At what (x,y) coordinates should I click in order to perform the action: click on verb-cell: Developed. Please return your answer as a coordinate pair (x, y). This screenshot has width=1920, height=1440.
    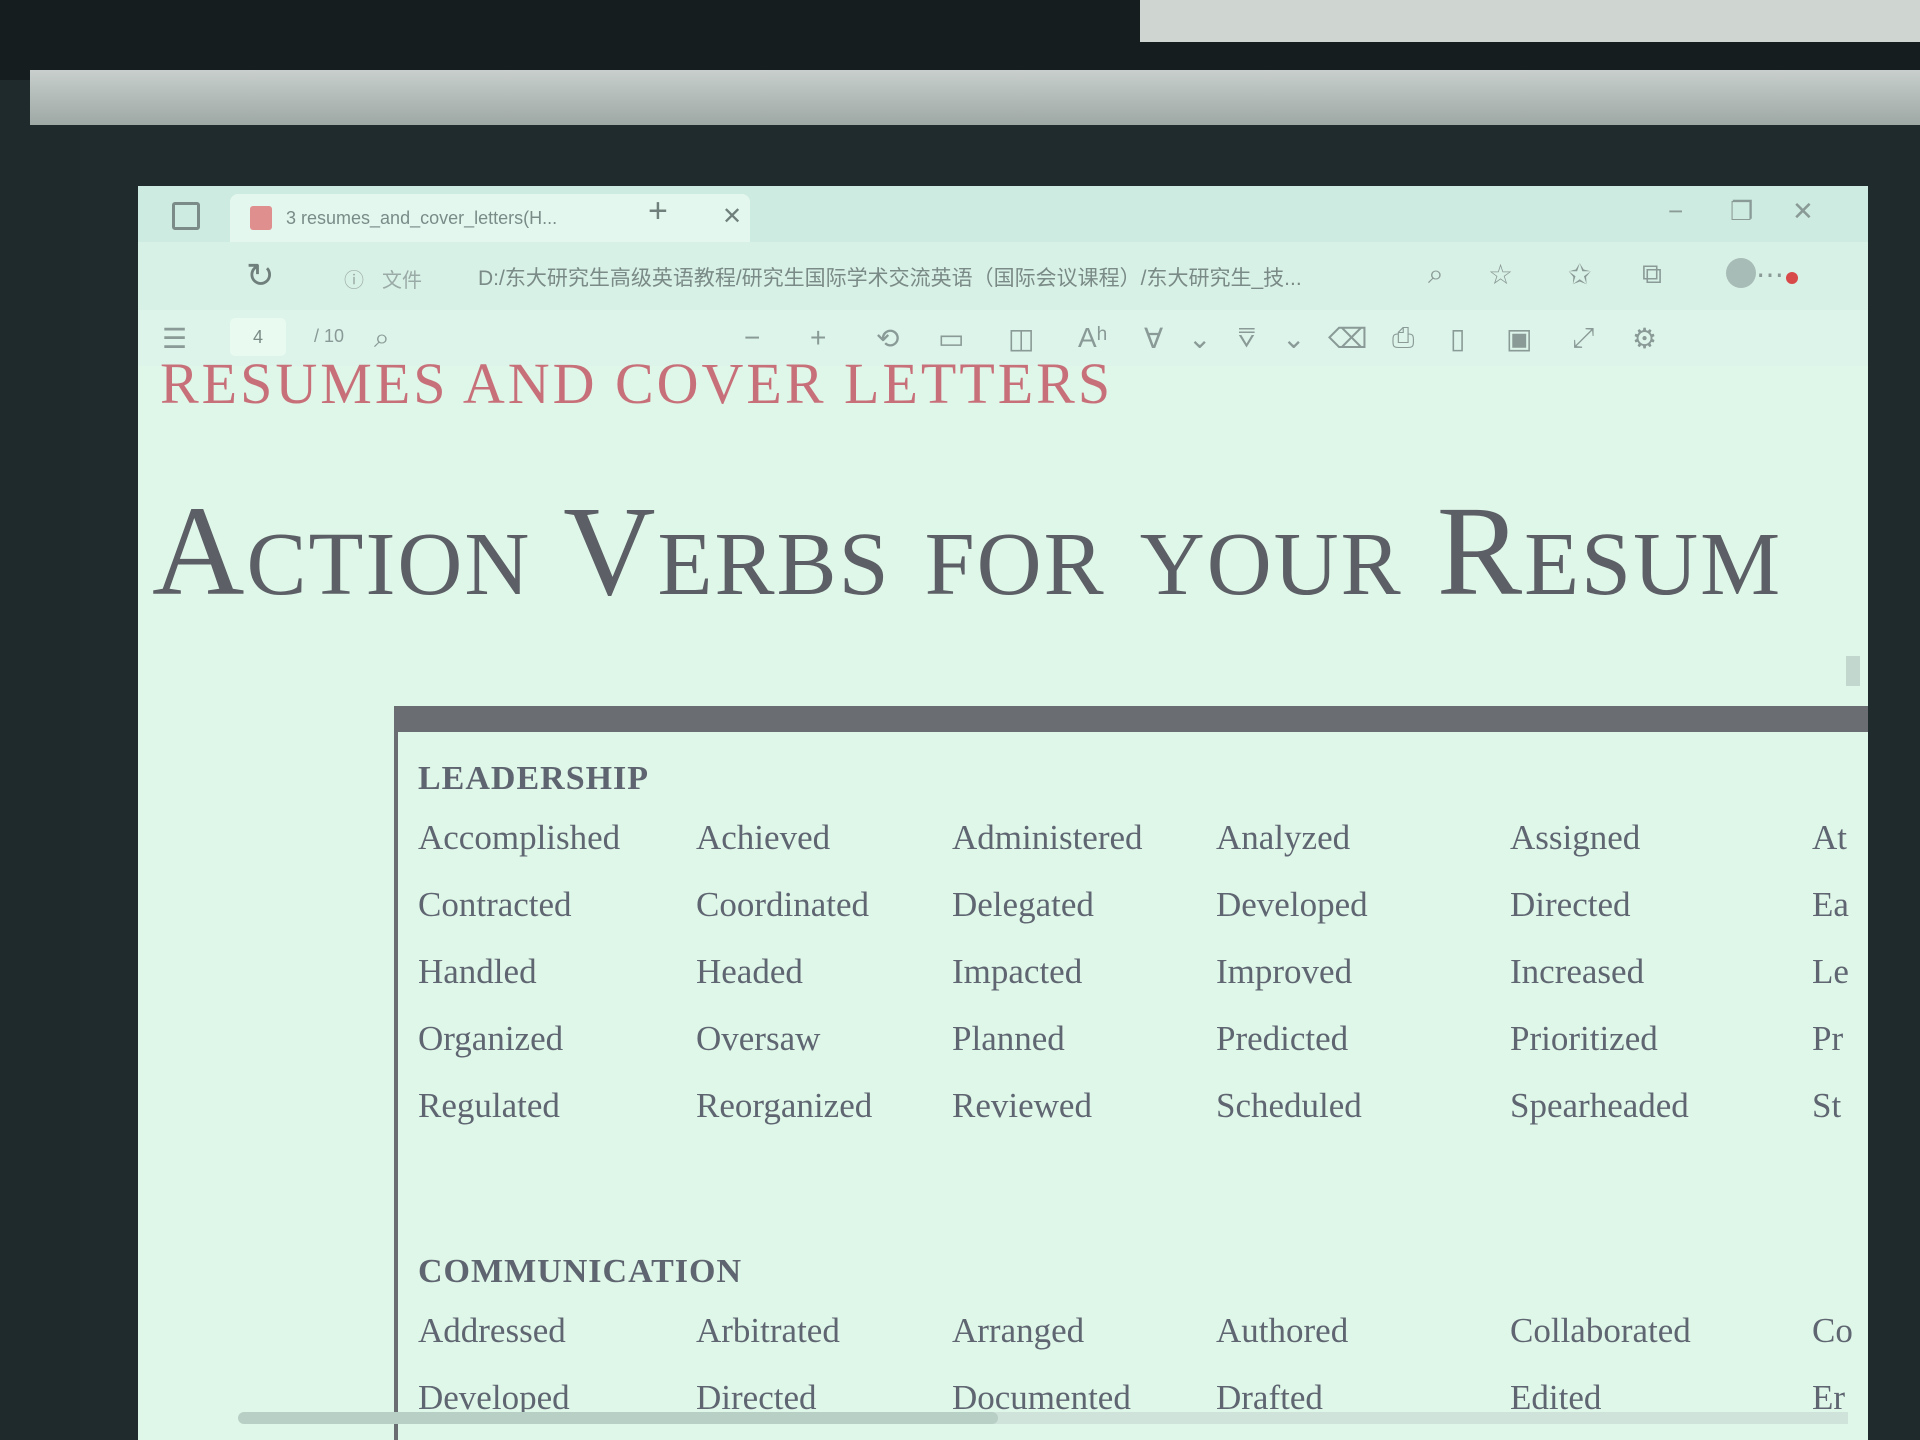
    Looking at the image, I should click on (1292, 904).